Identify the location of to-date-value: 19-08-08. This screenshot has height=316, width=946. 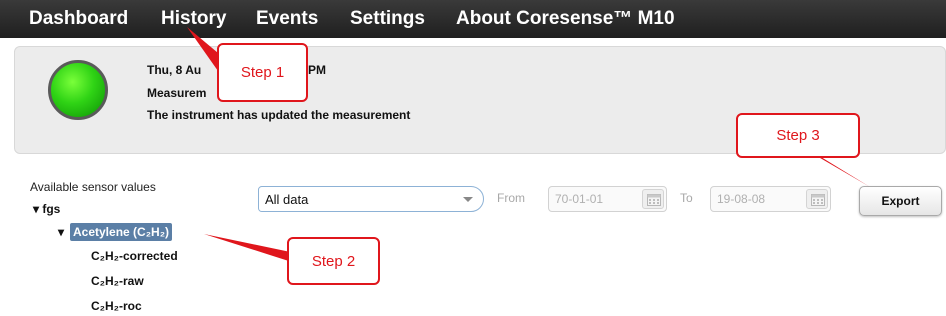
(741, 199).